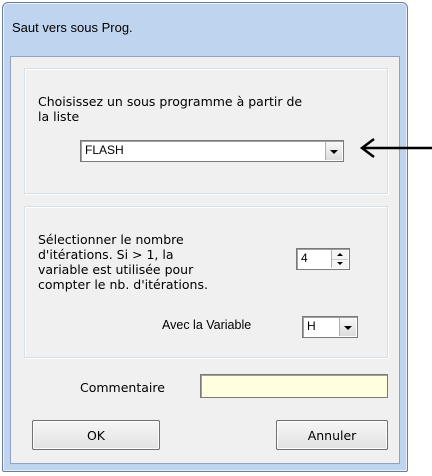 This screenshot has width=432, height=476. I want to click on variable-select: H, so click(330, 327).